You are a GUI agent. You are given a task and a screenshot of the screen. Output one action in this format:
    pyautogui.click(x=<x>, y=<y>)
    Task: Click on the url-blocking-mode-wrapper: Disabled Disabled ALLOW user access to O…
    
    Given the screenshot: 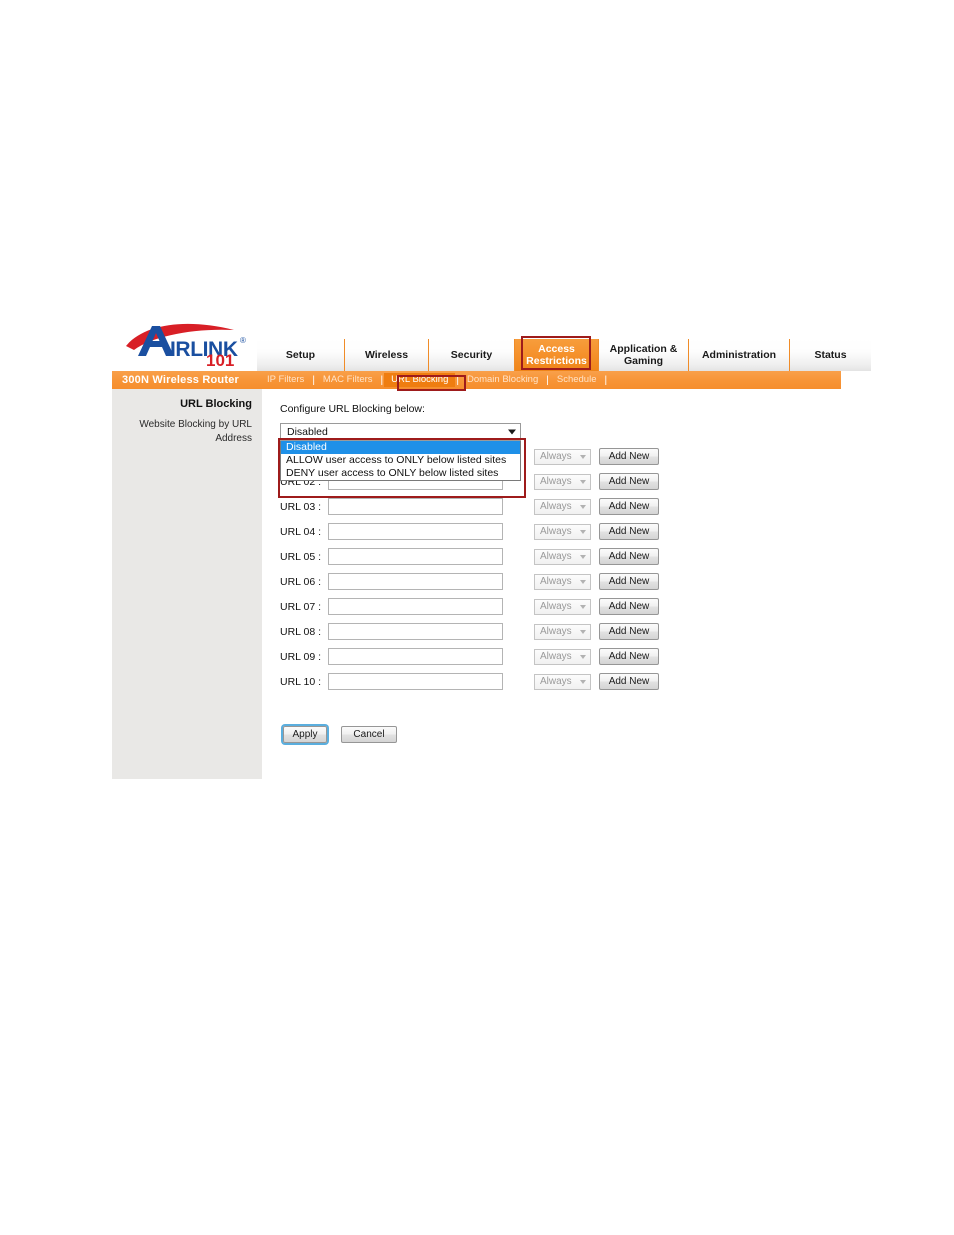 What is the action you would take?
    pyautogui.click(x=400, y=452)
    